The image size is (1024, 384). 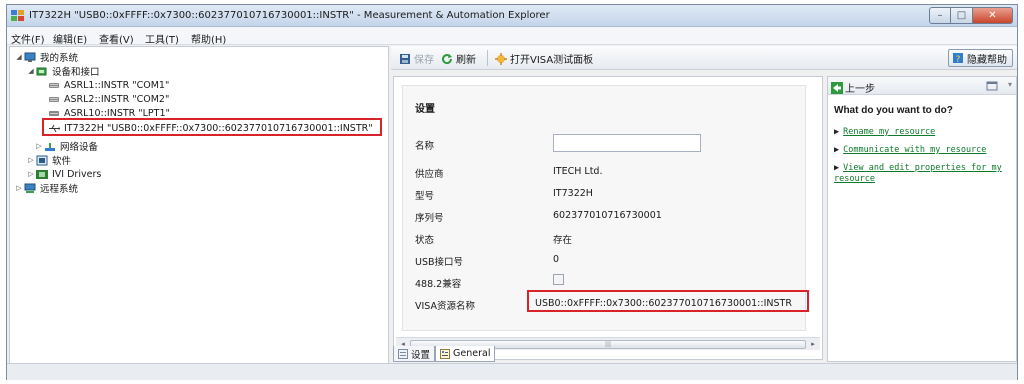 I want to click on tree-label-asrl2: ASRL2::INSTR "COM2", so click(x=117, y=99).